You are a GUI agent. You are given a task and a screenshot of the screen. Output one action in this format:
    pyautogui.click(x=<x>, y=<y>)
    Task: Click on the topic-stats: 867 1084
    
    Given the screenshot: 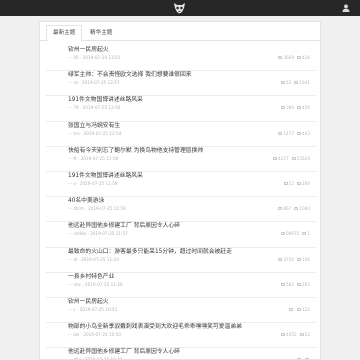 What is the action you would take?
    pyautogui.click(x=292, y=208)
    